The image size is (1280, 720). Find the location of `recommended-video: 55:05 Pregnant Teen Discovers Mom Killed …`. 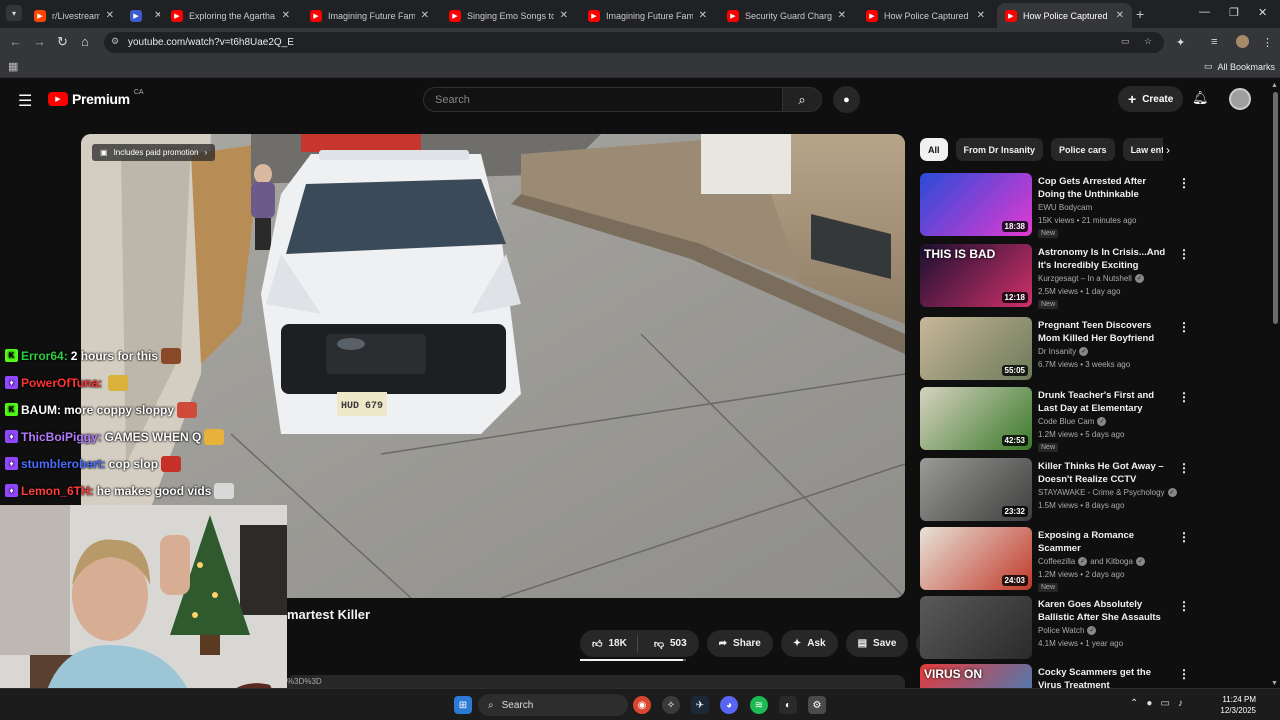

recommended-video: 55:05 Pregnant Teen Discovers Mom Killed … is located at coordinates (1060, 349).